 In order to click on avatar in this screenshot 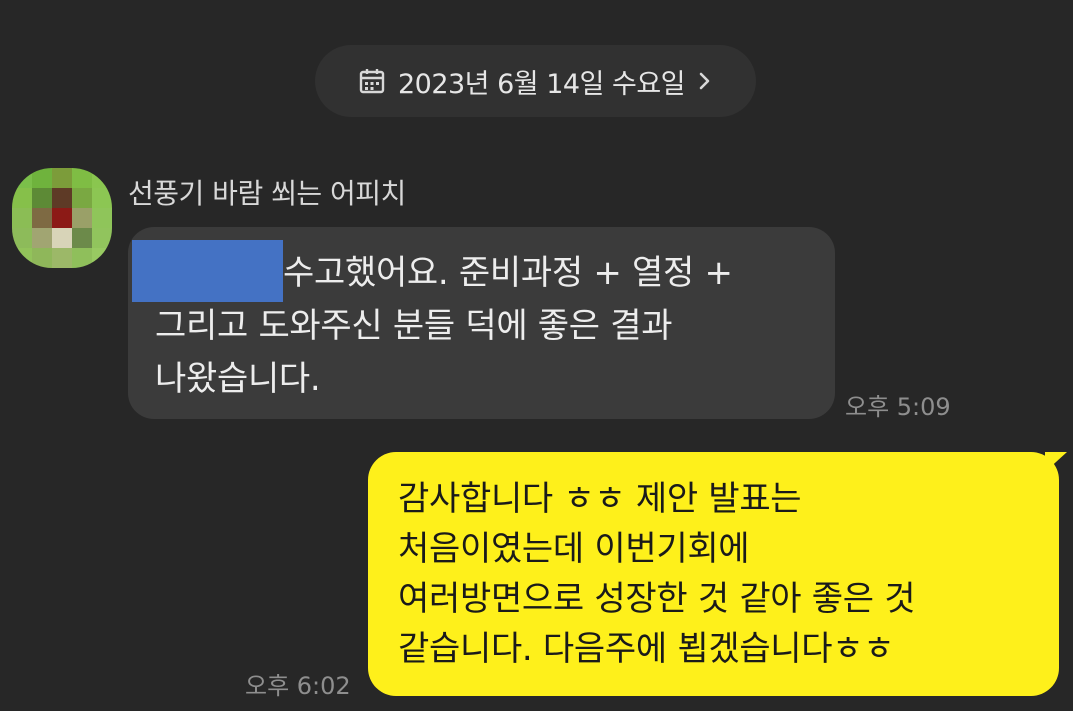, I will do `click(62, 218)`.